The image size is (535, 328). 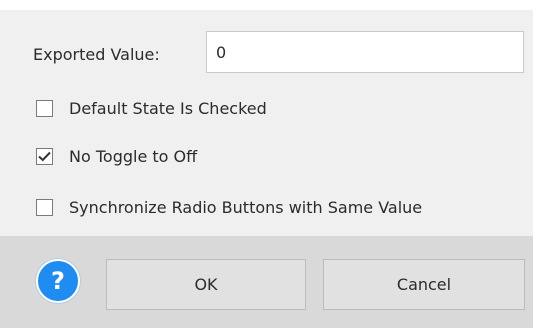 I want to click on cancel-button: Cancel, so click(x=424, y=284).